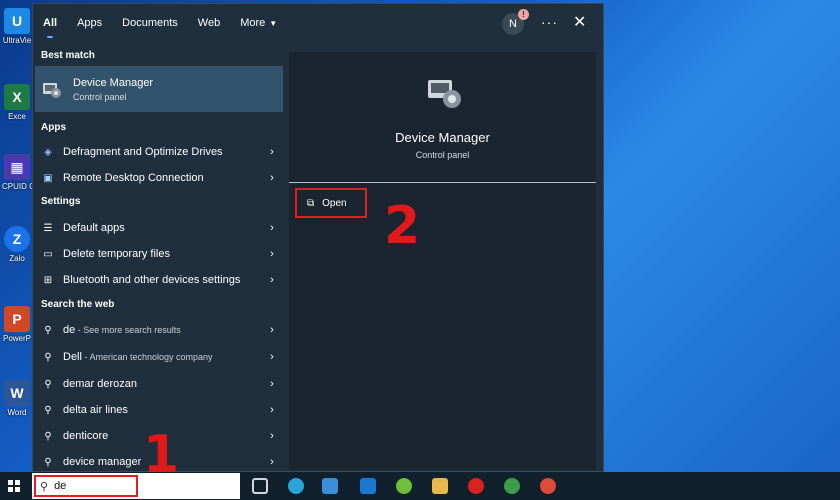  I want to click on default-apps-icon: ☰, so click(48, 228).